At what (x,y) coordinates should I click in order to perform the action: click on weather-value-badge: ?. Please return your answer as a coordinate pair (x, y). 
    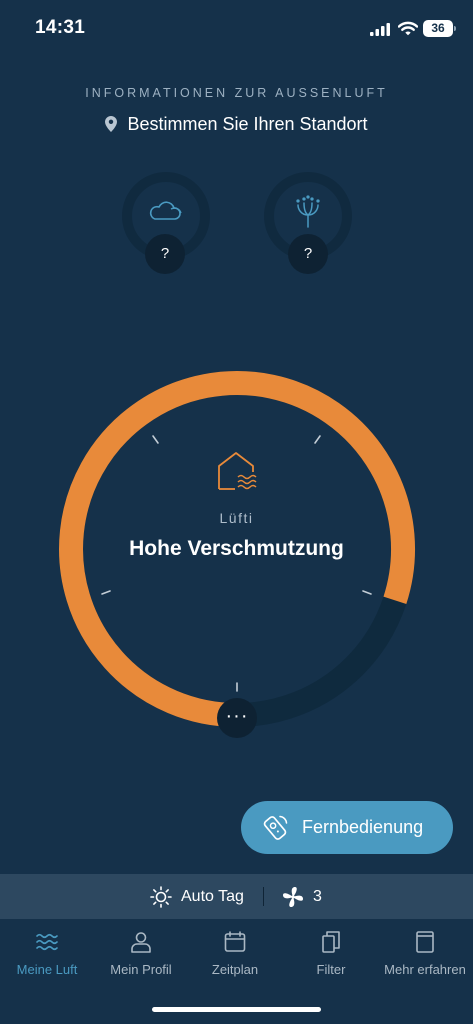
    Looking at the image, I should click on (165, 254).